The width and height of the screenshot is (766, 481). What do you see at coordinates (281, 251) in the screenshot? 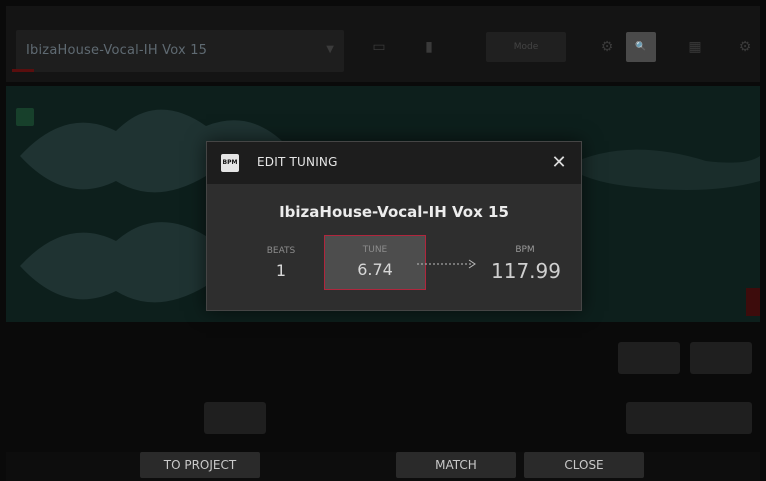
I see `beats-label: BEATS` at bounding box center [281, 251].